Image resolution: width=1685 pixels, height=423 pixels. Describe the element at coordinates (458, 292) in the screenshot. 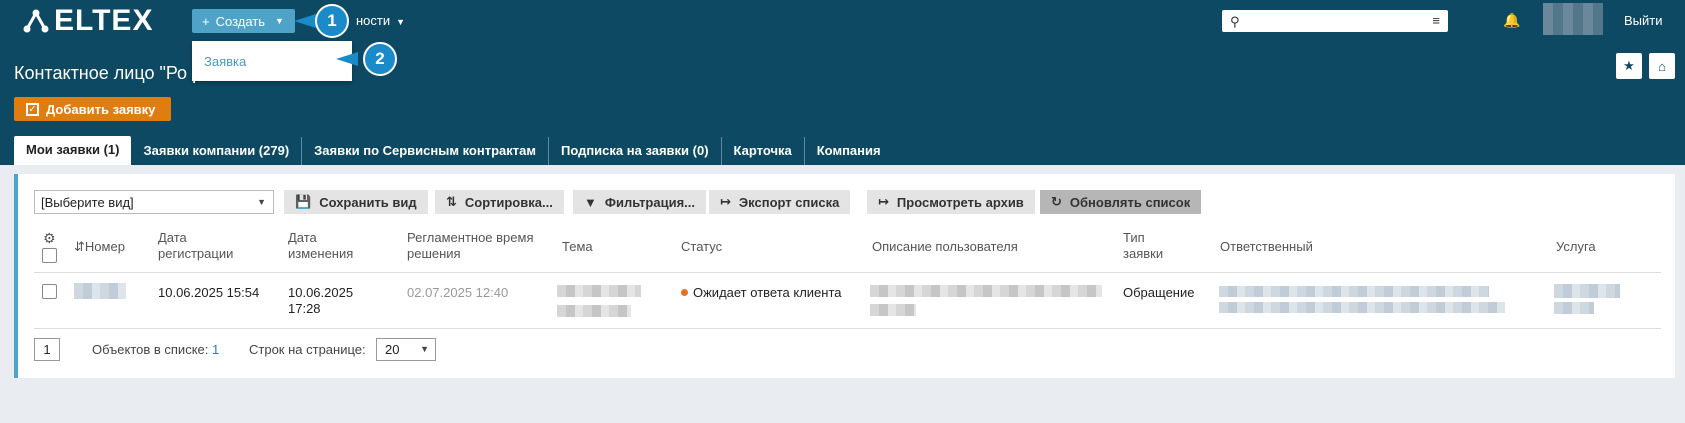

I see `cell-deadline: 02.07.2025 12:40` at that location.